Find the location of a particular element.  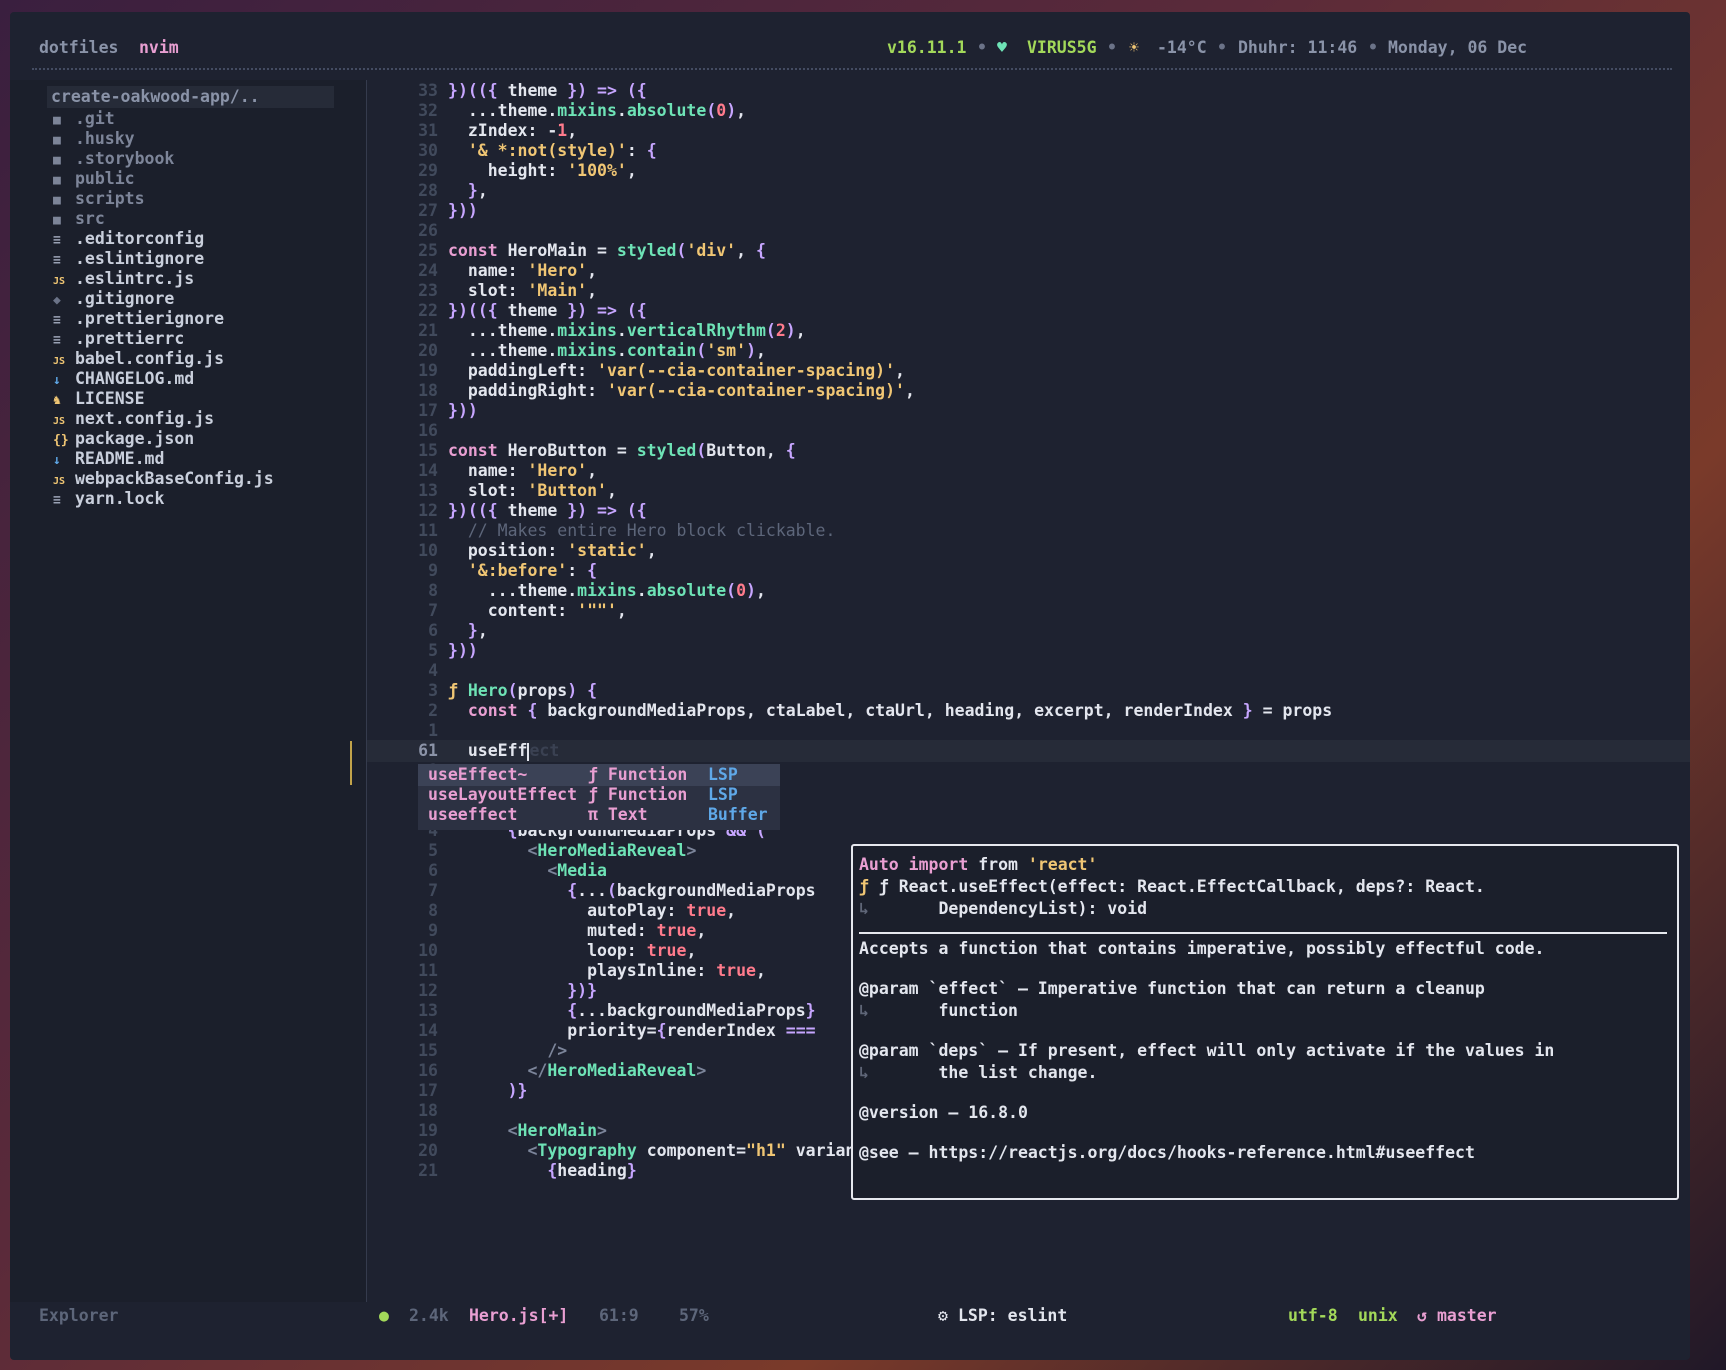

explorer-item: ■ .husky is located at coordinates (94, 139).